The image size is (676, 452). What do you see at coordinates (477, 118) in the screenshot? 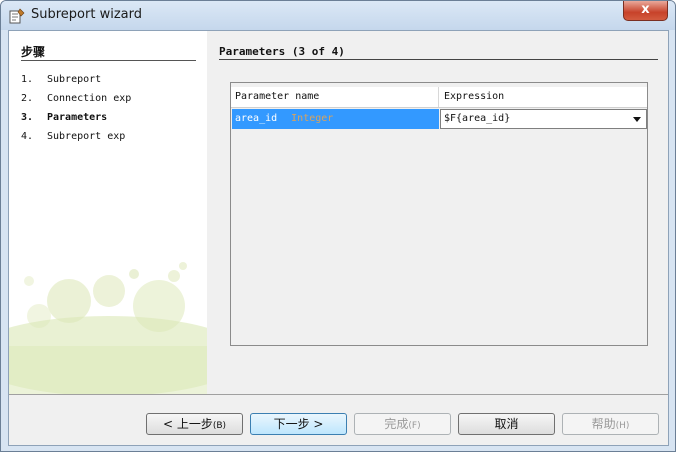
I see `expression-value: $F{area_id}` at bounding box center [477, 118].